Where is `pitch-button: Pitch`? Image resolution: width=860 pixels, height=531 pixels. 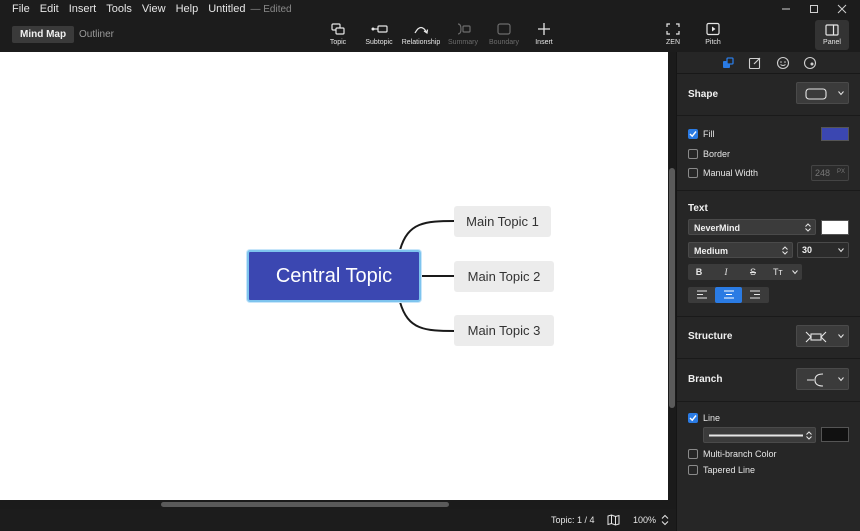
pitch-button: Pitch is located at coordinates (713, 34).